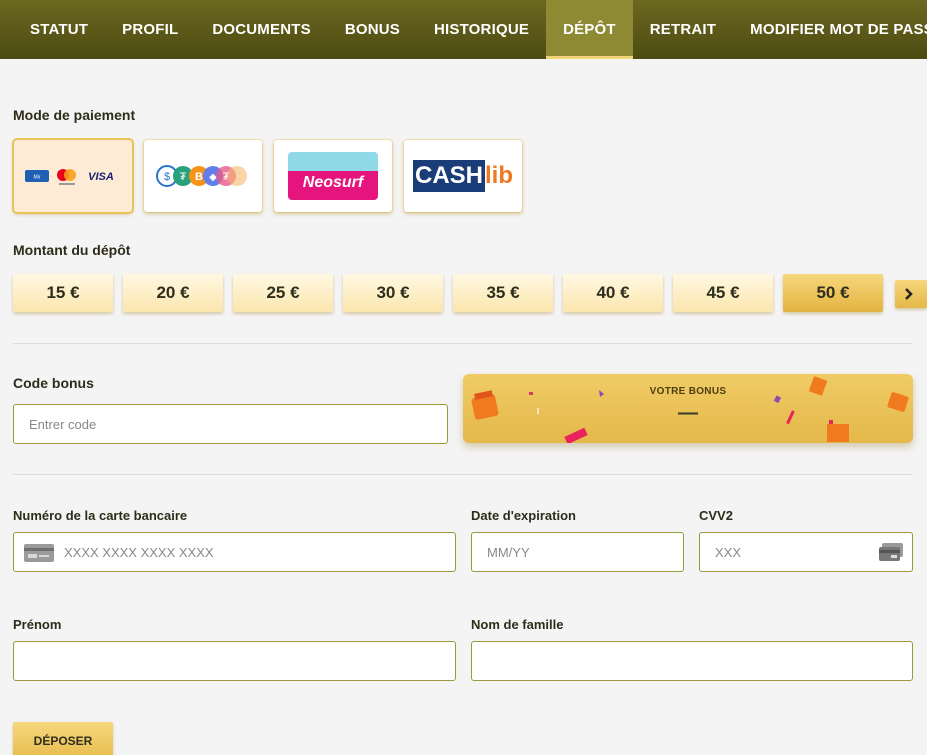 The width and height of the screenshot is (927, 755). Describe the element at coordinates (150, 29) in the screenshot. I see `tab-profil: PROFIL` at that location.